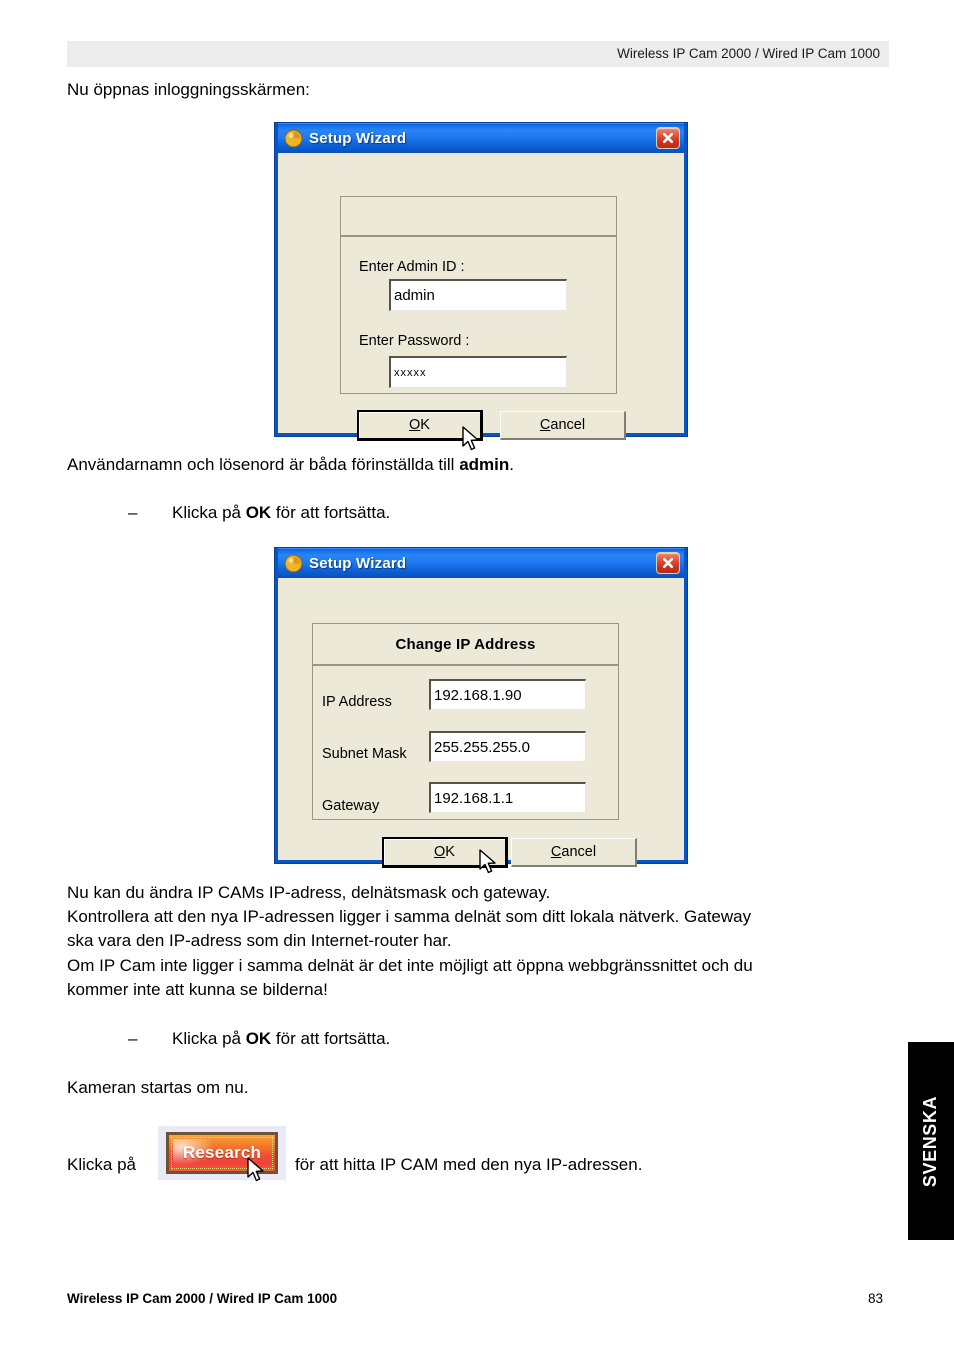 This screenshot has width=954, height=1351. What do you see at coordinates (197, 989) in the screenshot?
I see `explanation-line-5: kommer inte att kunna se bilderna!` at bounding box center [197, 989].